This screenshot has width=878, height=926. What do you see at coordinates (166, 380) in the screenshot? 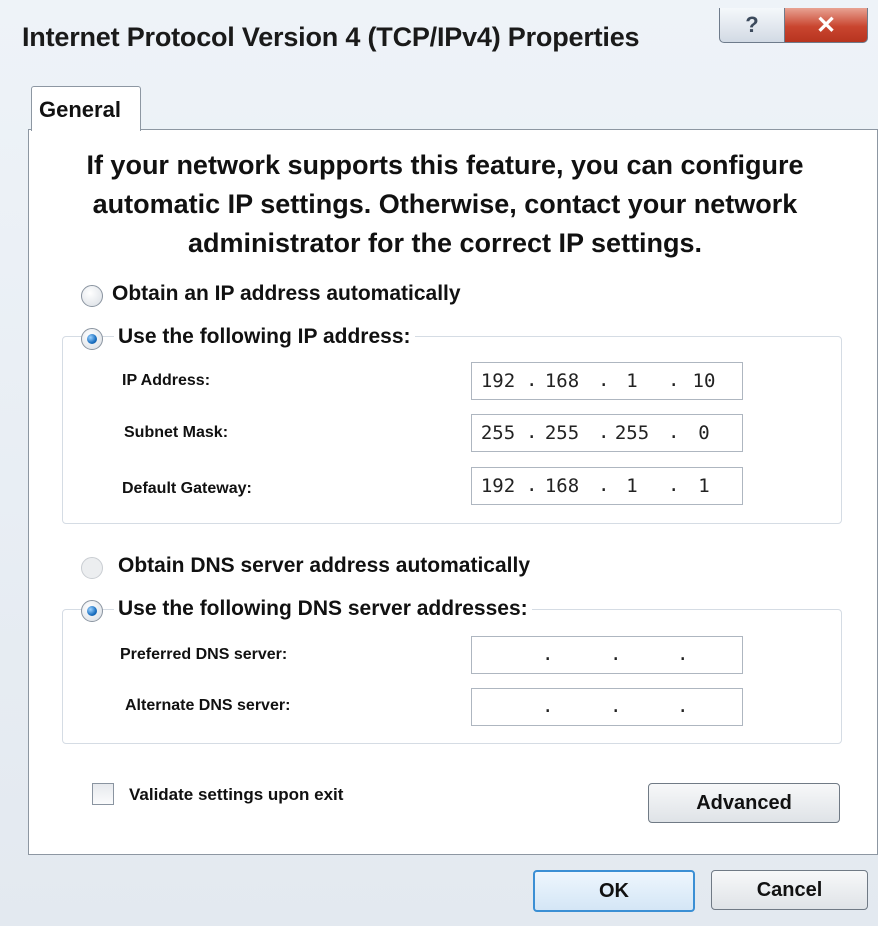
I see `ip-address-label: IP Address:` at bounding box center [166, 380].